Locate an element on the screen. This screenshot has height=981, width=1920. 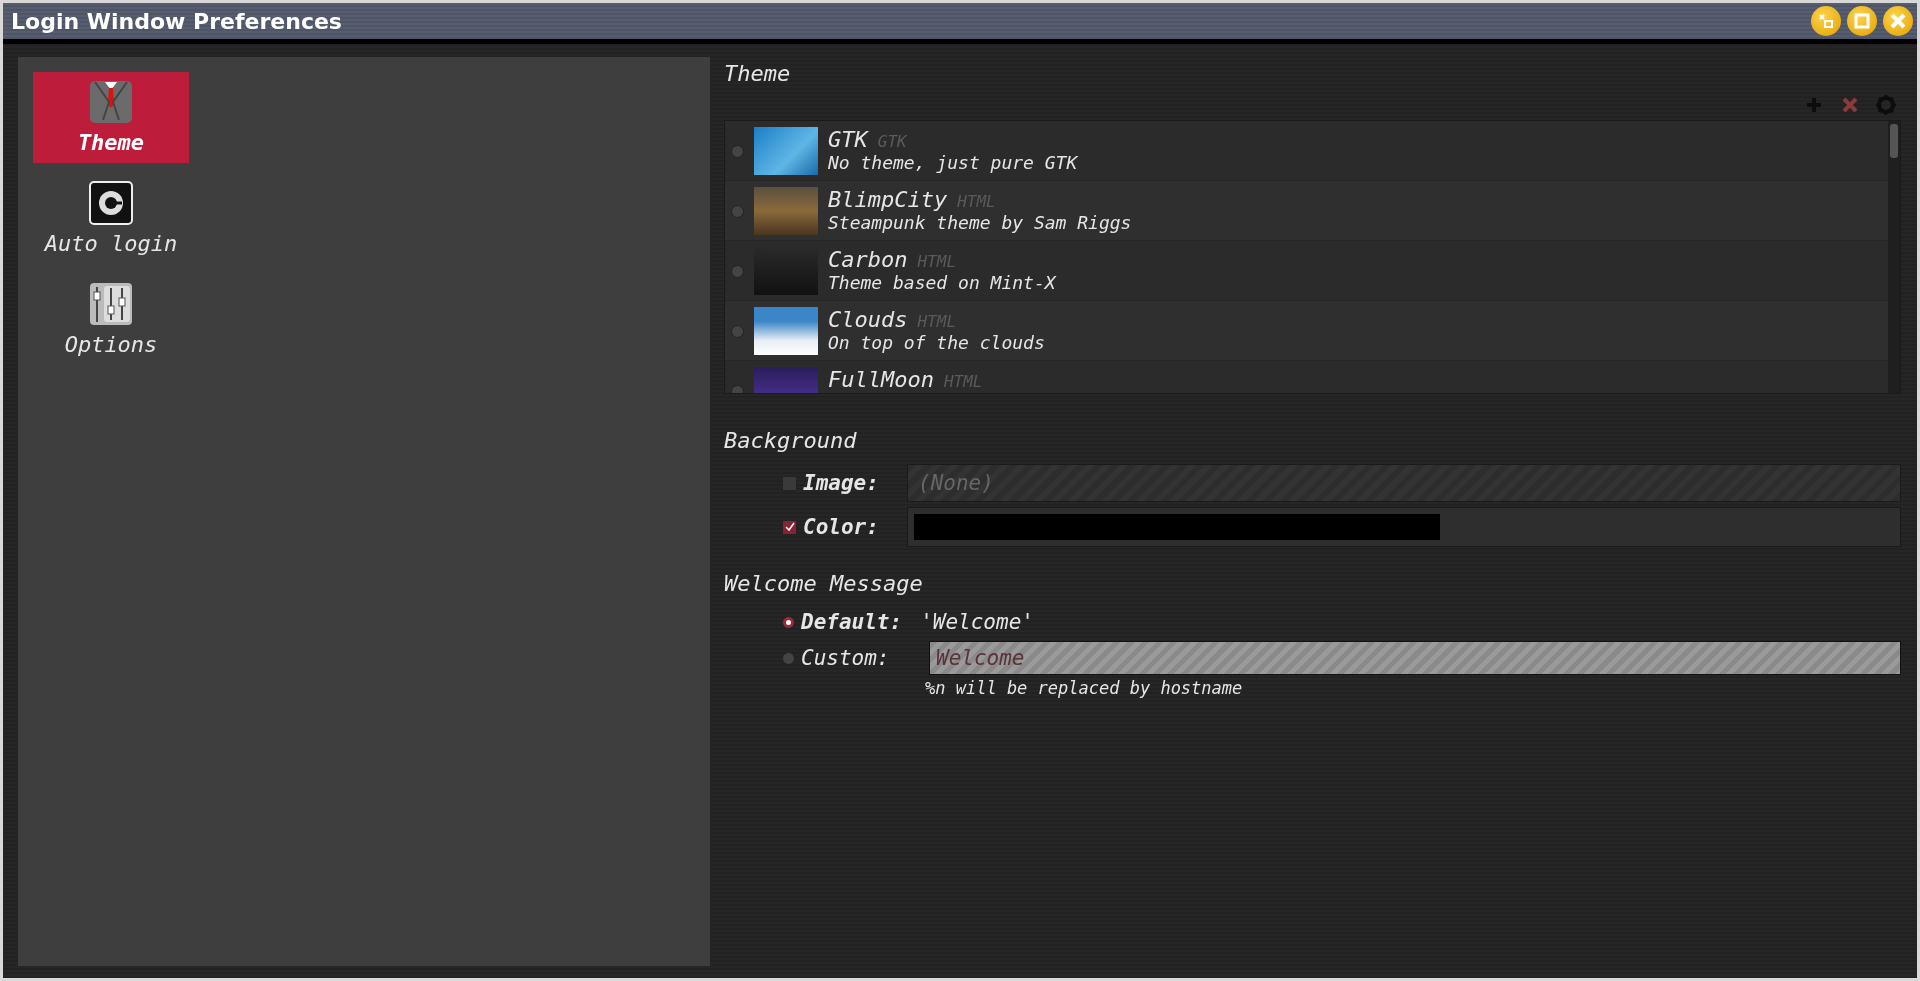
theme-name: Carbon is located at coordinates (868, 259).